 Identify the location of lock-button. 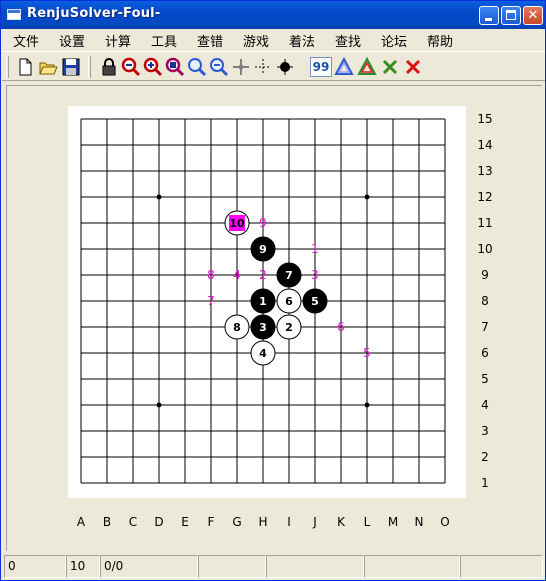
(109, 67).